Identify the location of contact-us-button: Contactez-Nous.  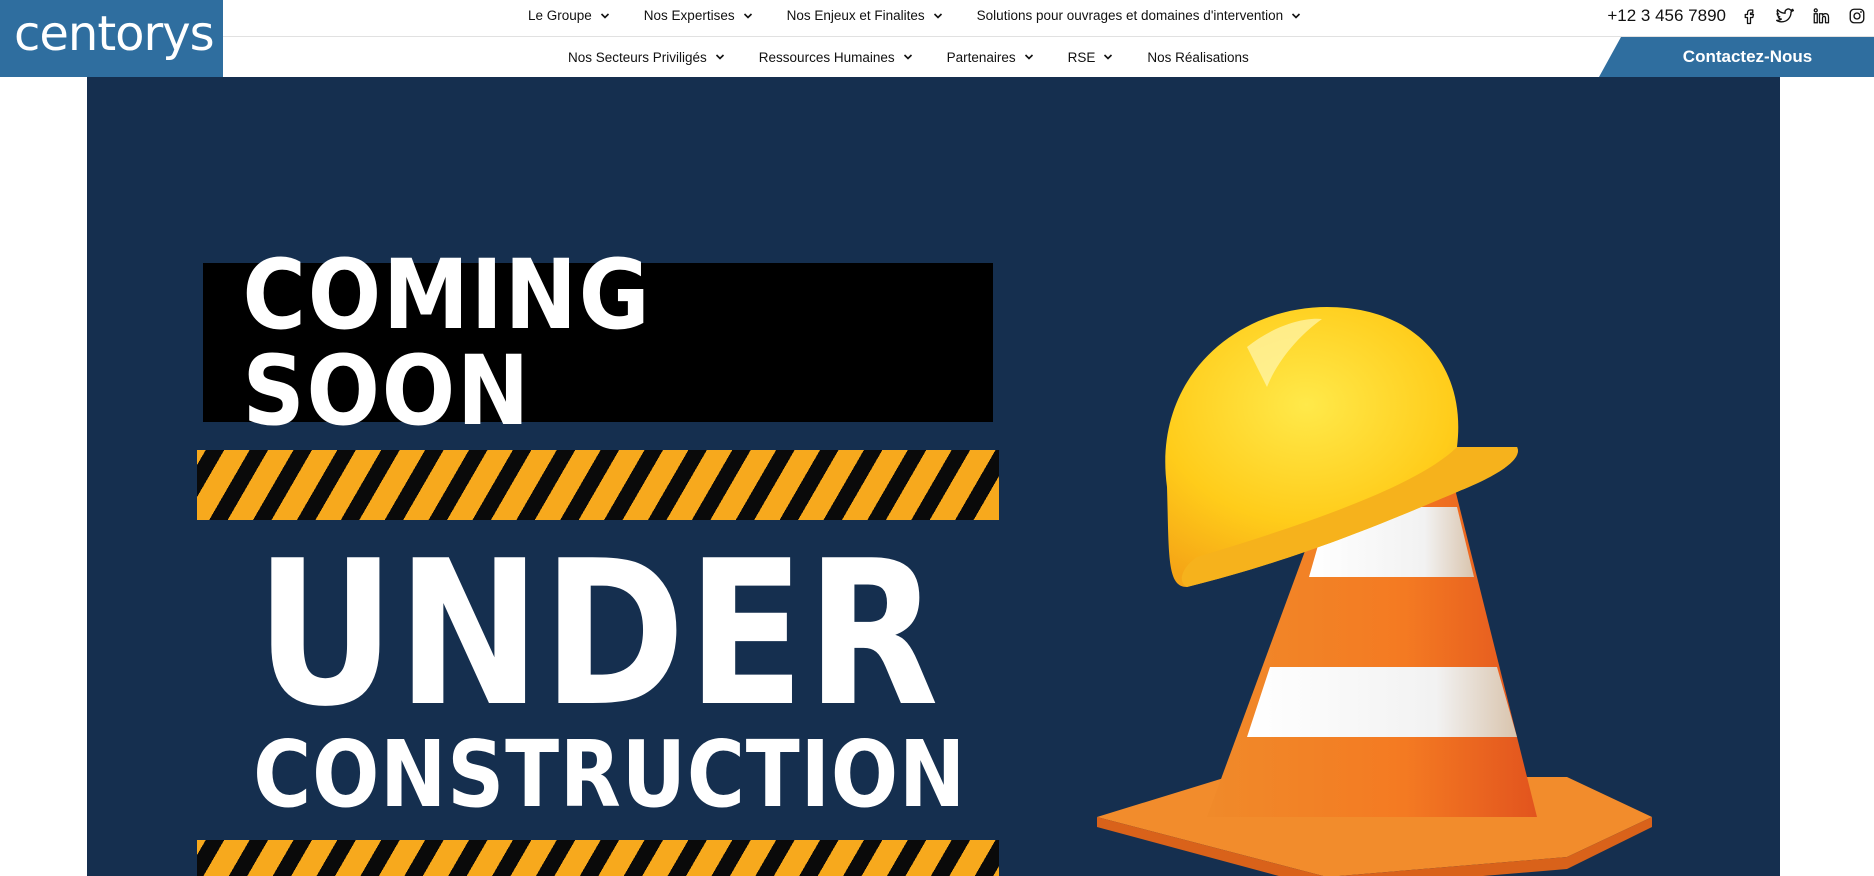
(1736, 57).